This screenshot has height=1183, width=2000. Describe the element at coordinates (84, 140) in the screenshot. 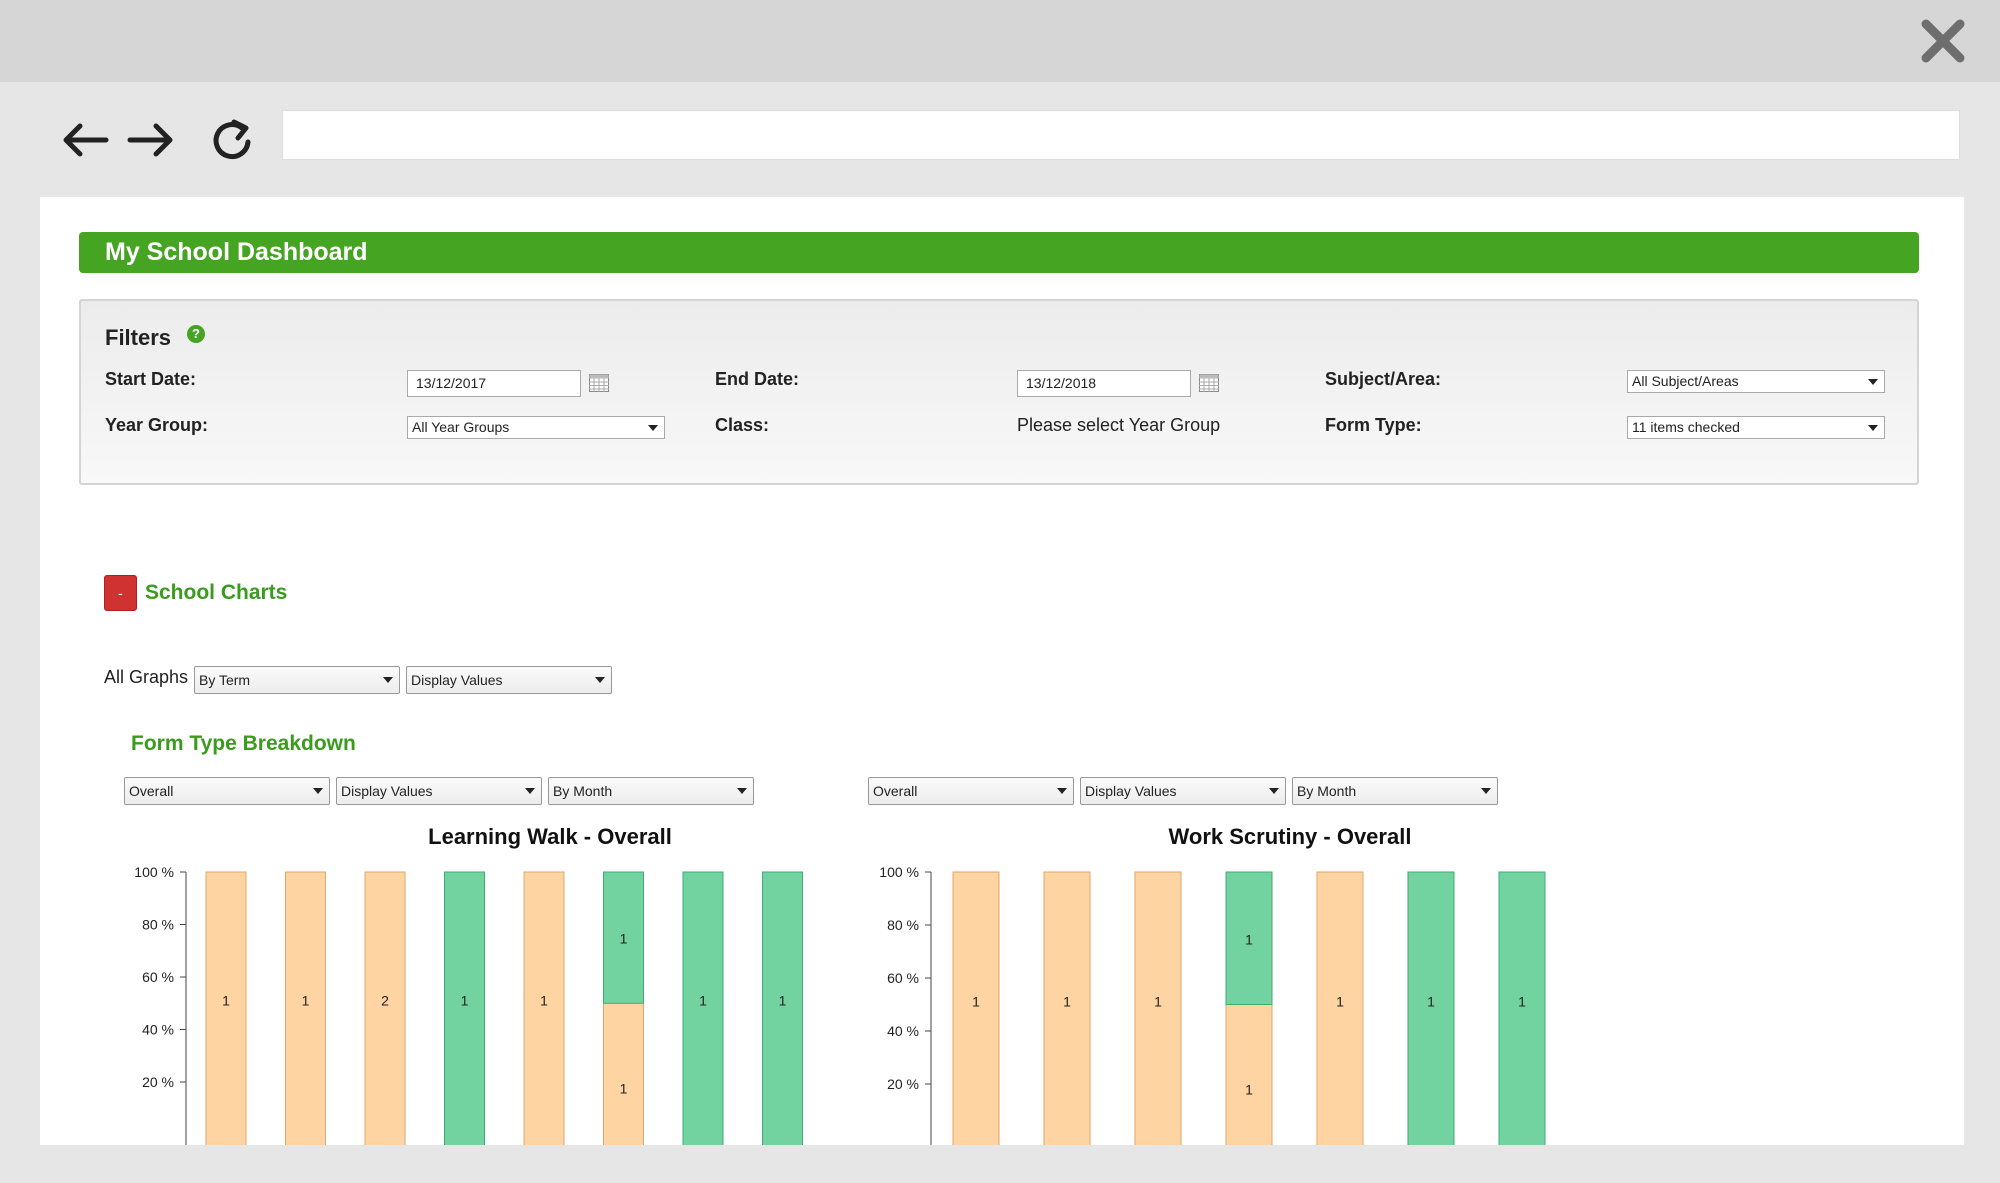

I see `arrow-left-icon` at that location.